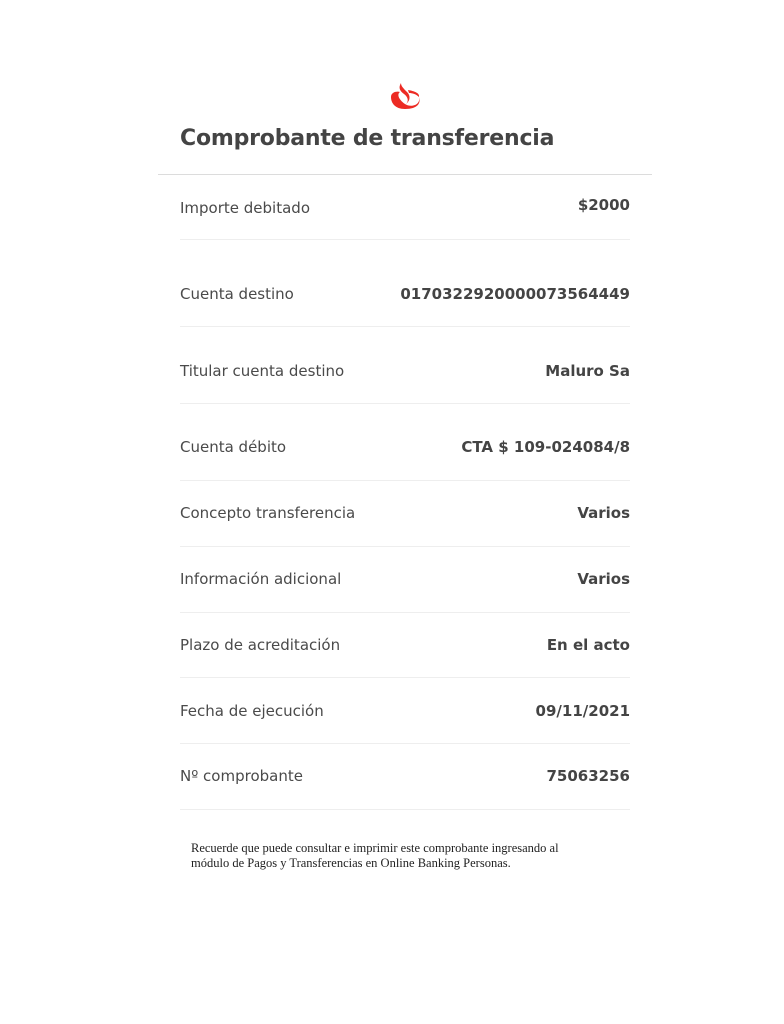  Describe the element at coordinates (405, 374) in the screenshot. I see `detail-row-titular: Titular cuenta destino Maluro Sa` at that location.